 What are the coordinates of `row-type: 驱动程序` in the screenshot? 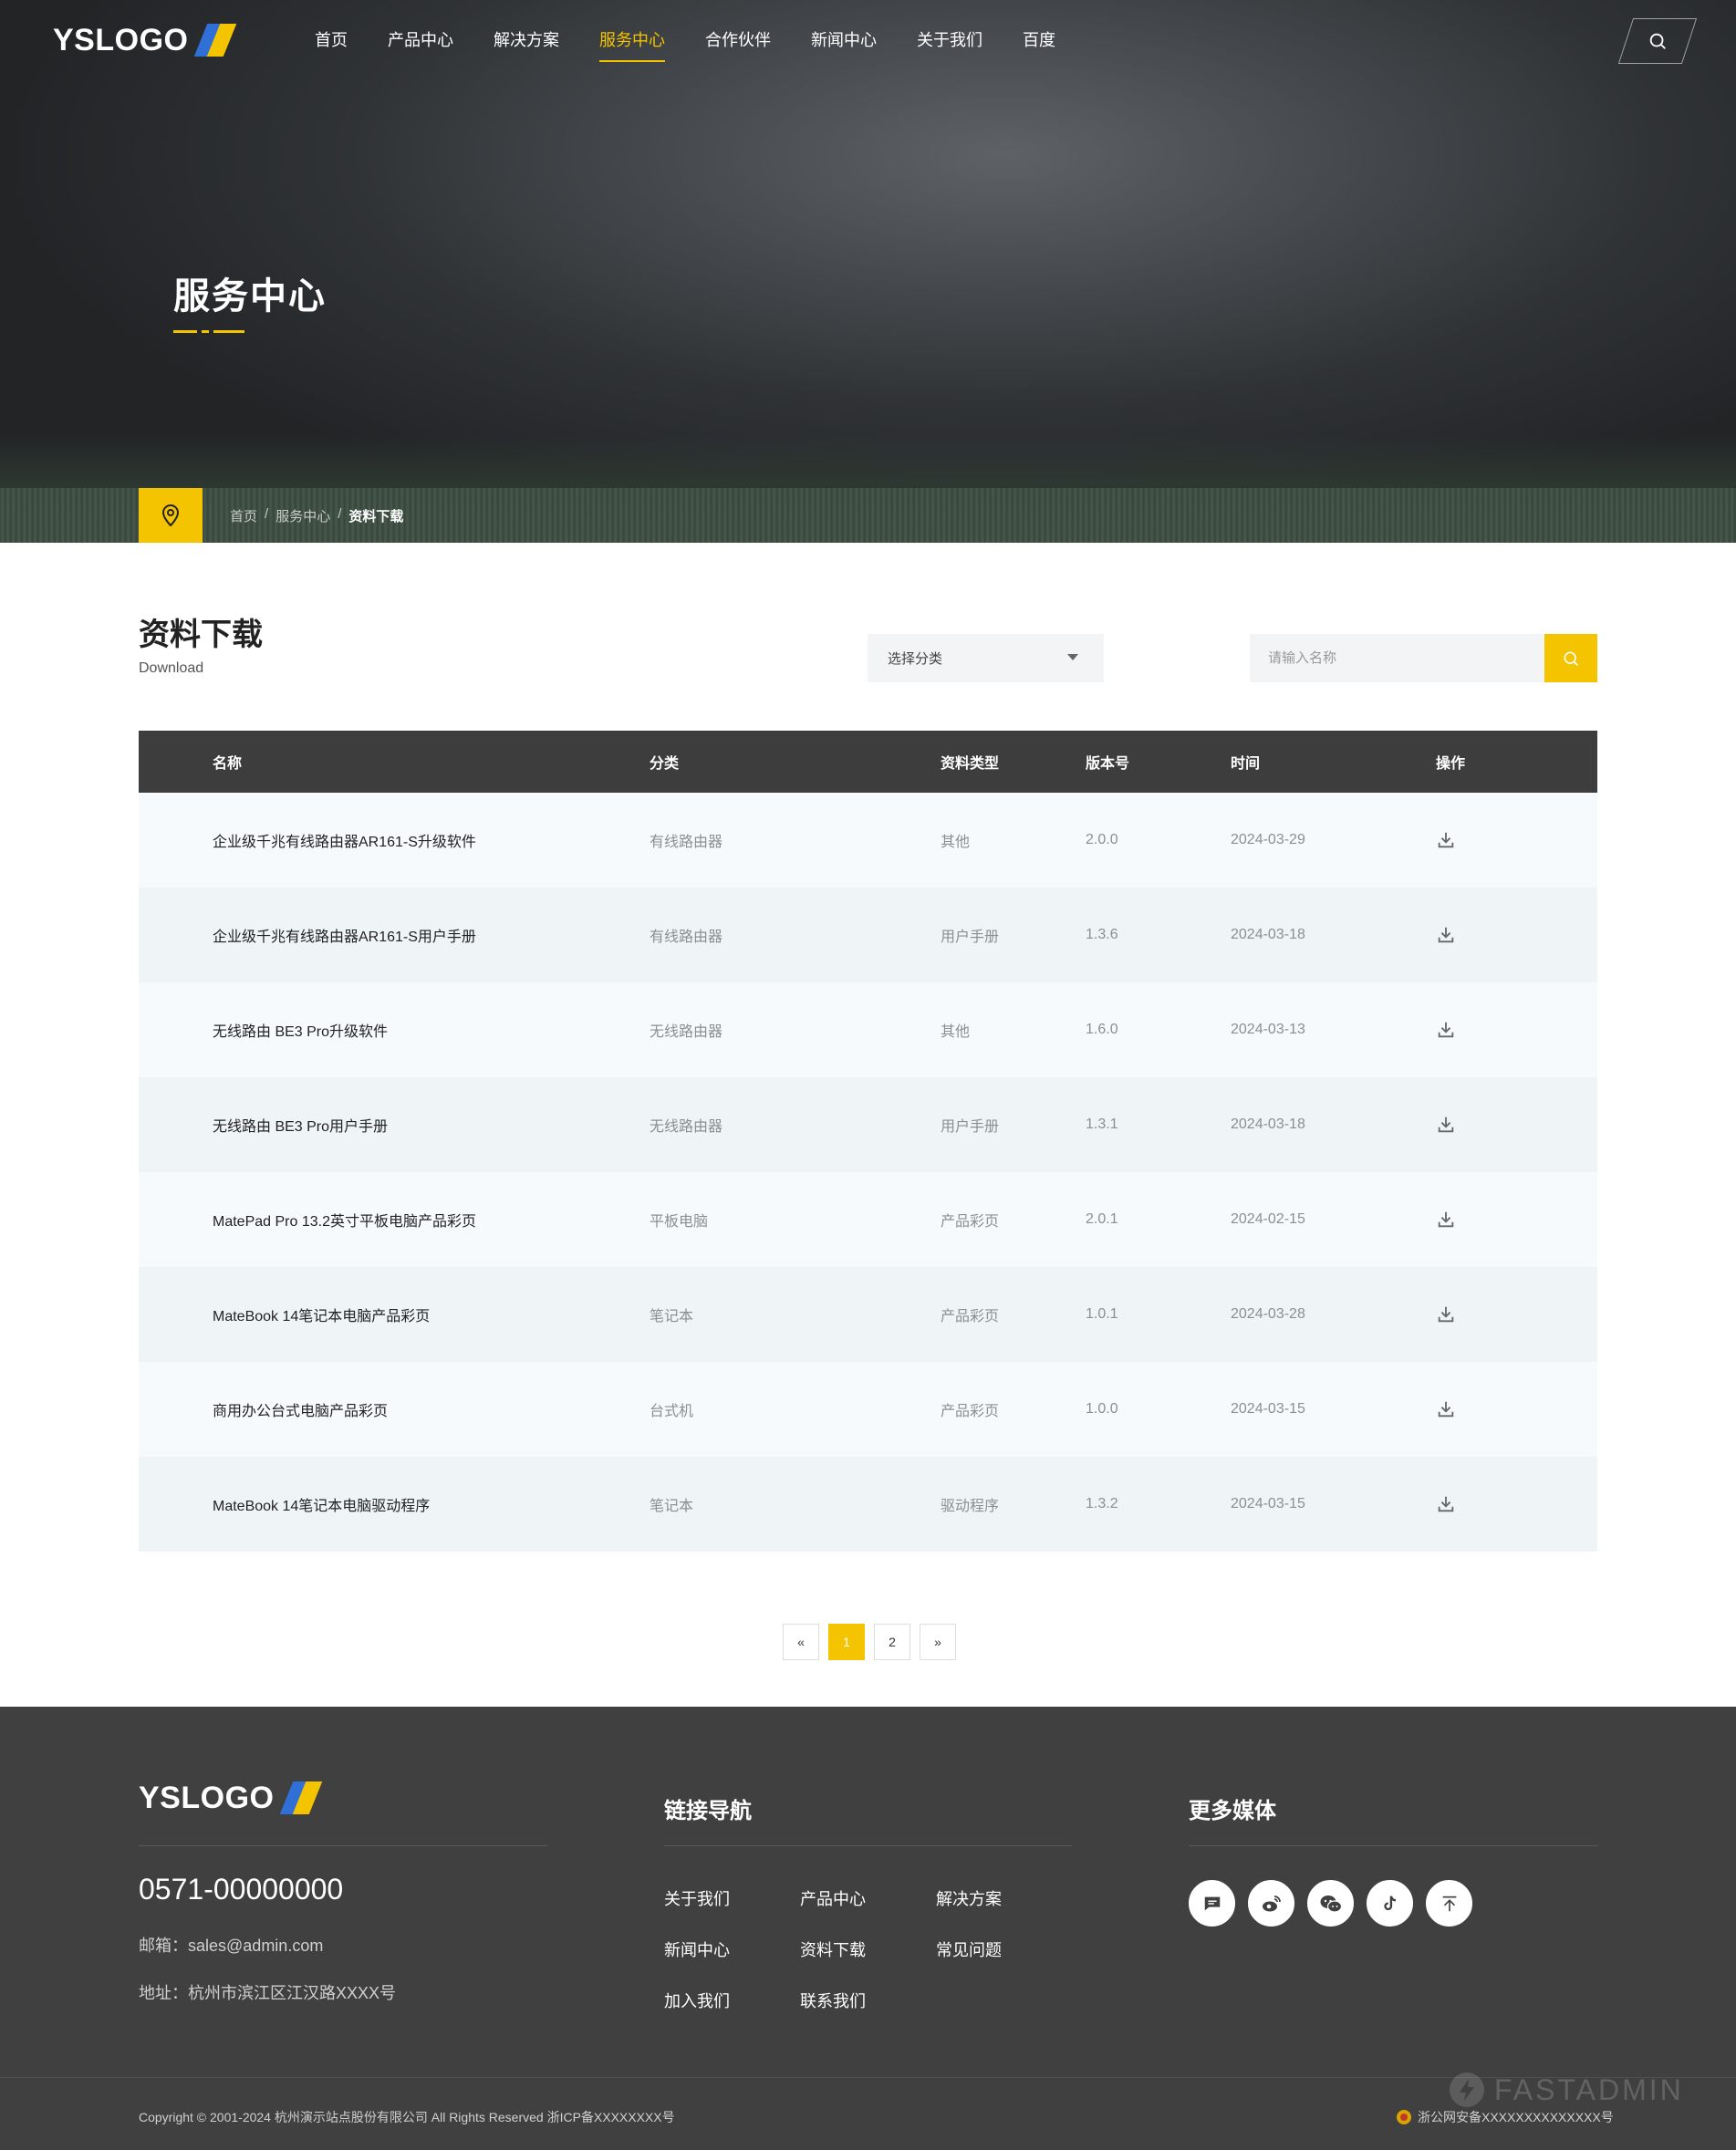 It's located at (971, 1506).